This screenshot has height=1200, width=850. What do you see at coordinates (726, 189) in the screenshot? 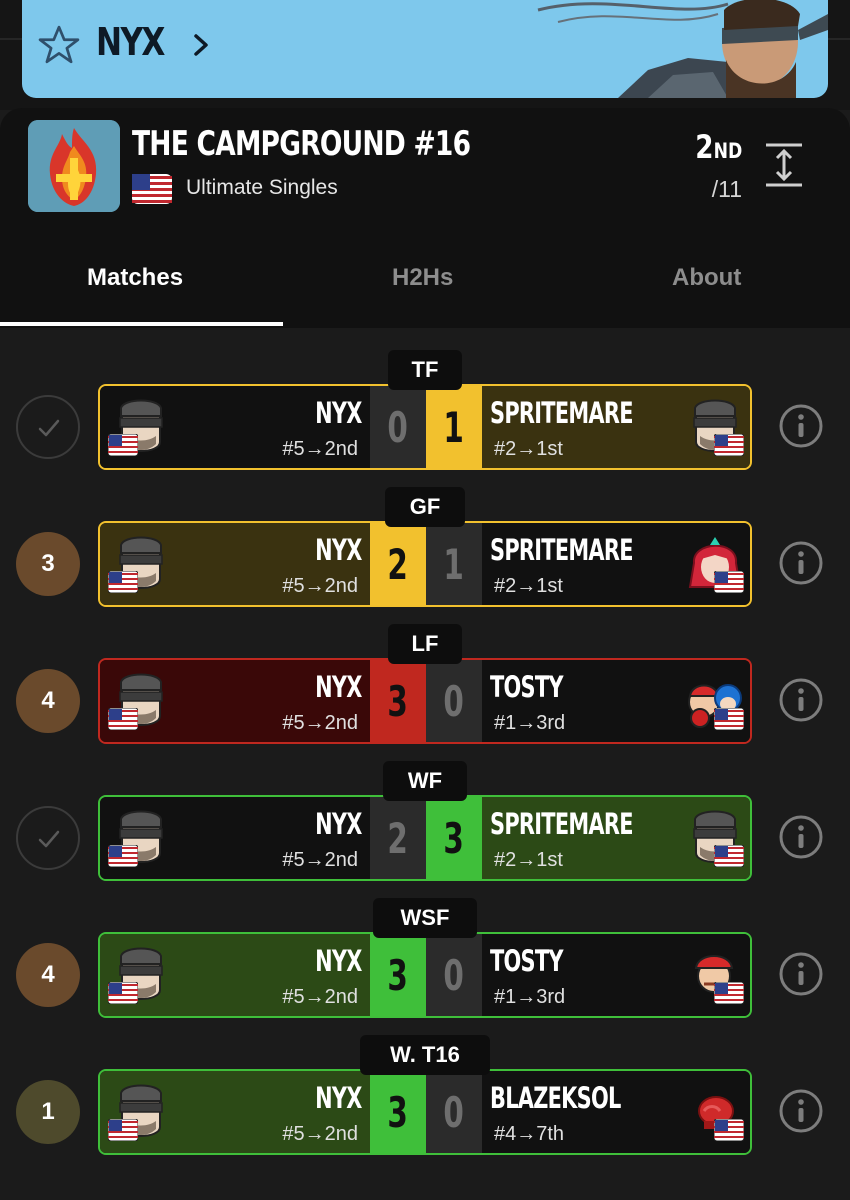
I see `entrant-count: /11` at bounding box center [726, 189].